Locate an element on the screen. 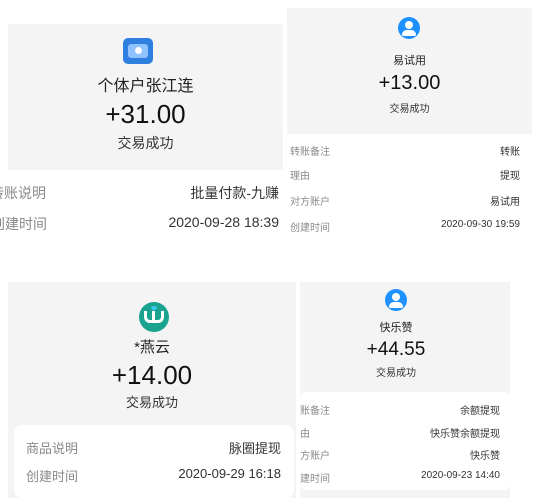 This screenshot has height=498, width=535. detail-row: 转账备注 转账 is located at coordinates (409, 150).